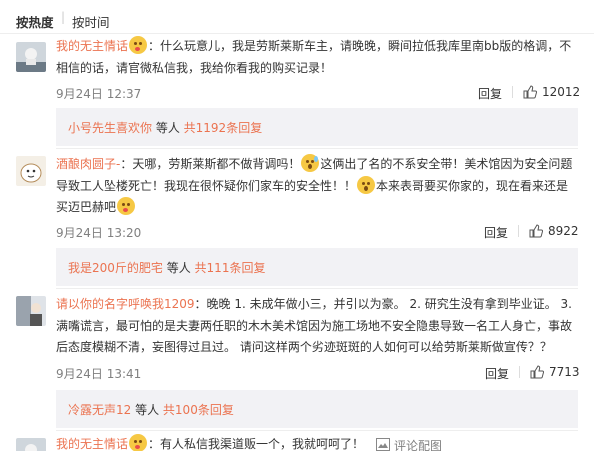 This screenshot has height=451, width=594. What do you see at coordinates (223, 128) in the screenshot?
I see `view-replies-link: 共1192条回复` at bounding box center [223, 128].